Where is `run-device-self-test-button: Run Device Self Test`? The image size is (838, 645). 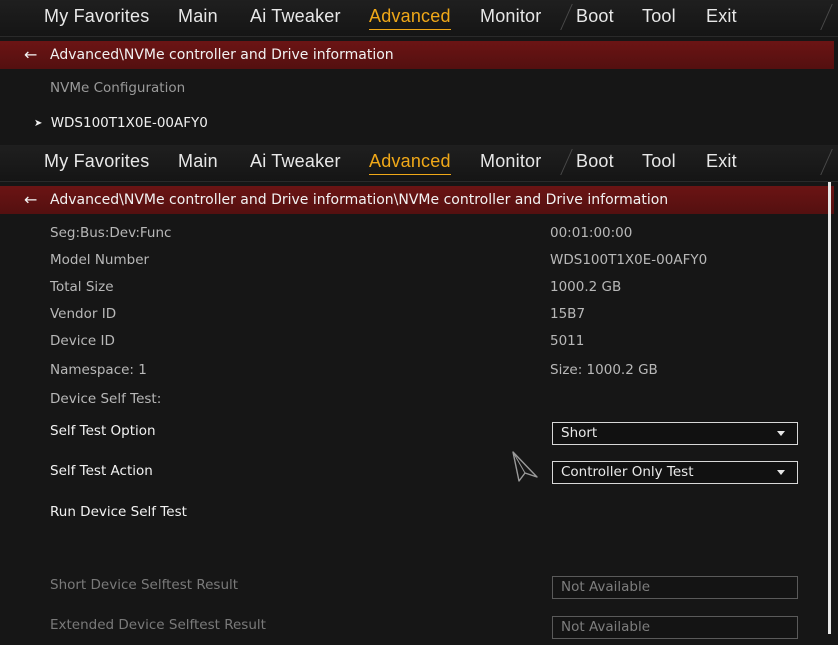
run-device-self-test-button: Run Device Self Test is located at coordinates (118, 512).